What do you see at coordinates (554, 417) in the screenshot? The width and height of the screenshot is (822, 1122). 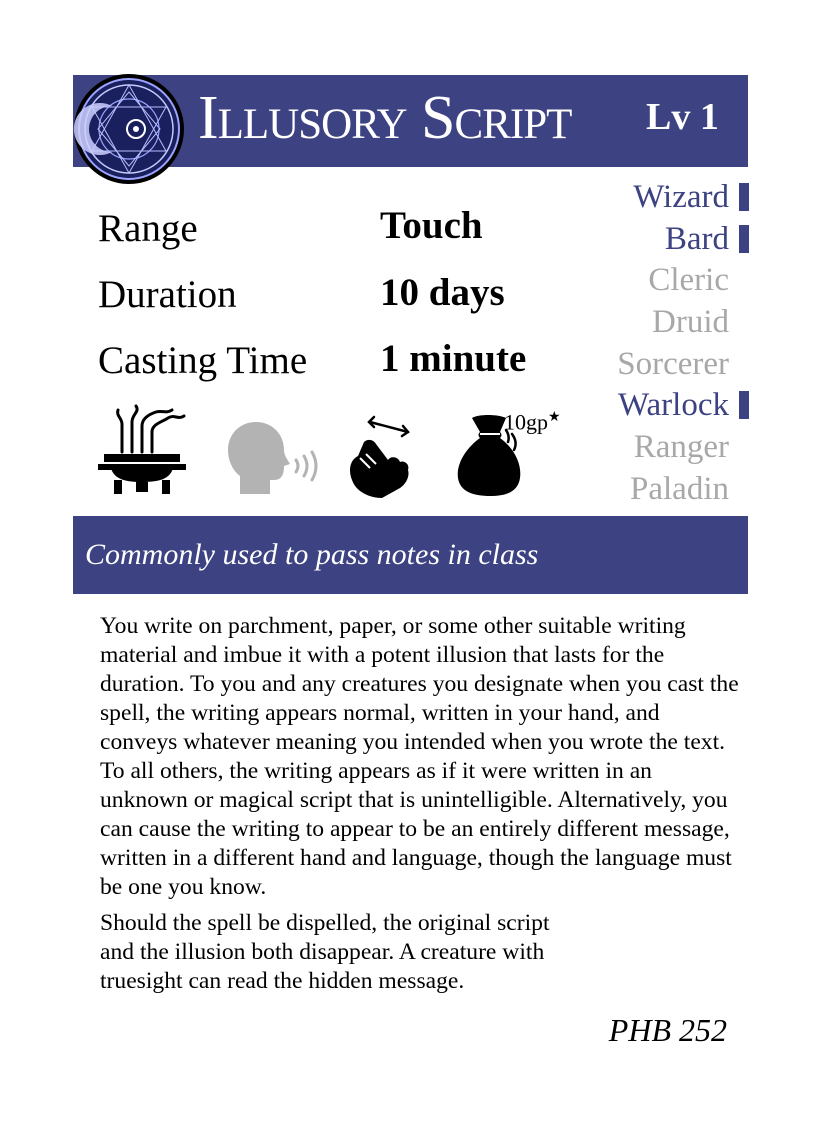 I see `material-cost-mark: ★` at bounding box center [554, 417].